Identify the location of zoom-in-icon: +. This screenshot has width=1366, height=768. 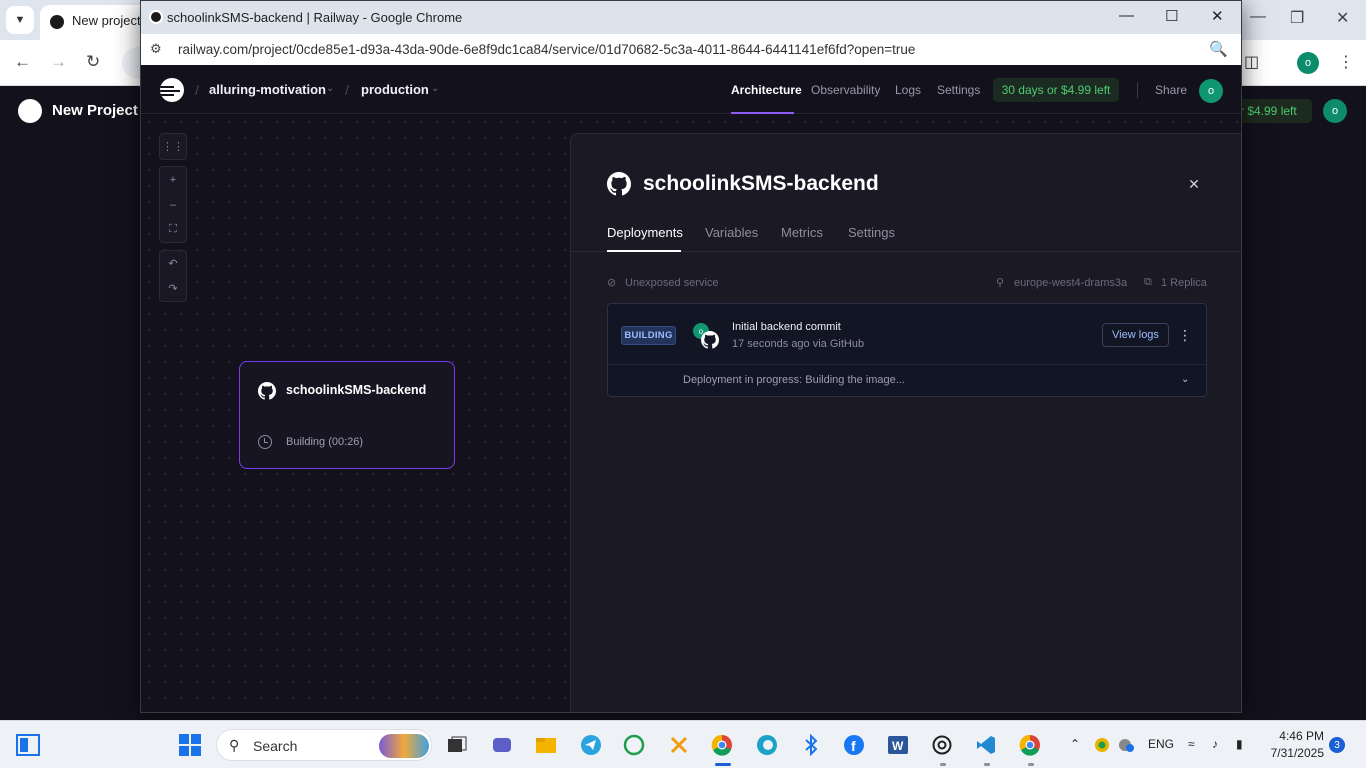
(173, 179).